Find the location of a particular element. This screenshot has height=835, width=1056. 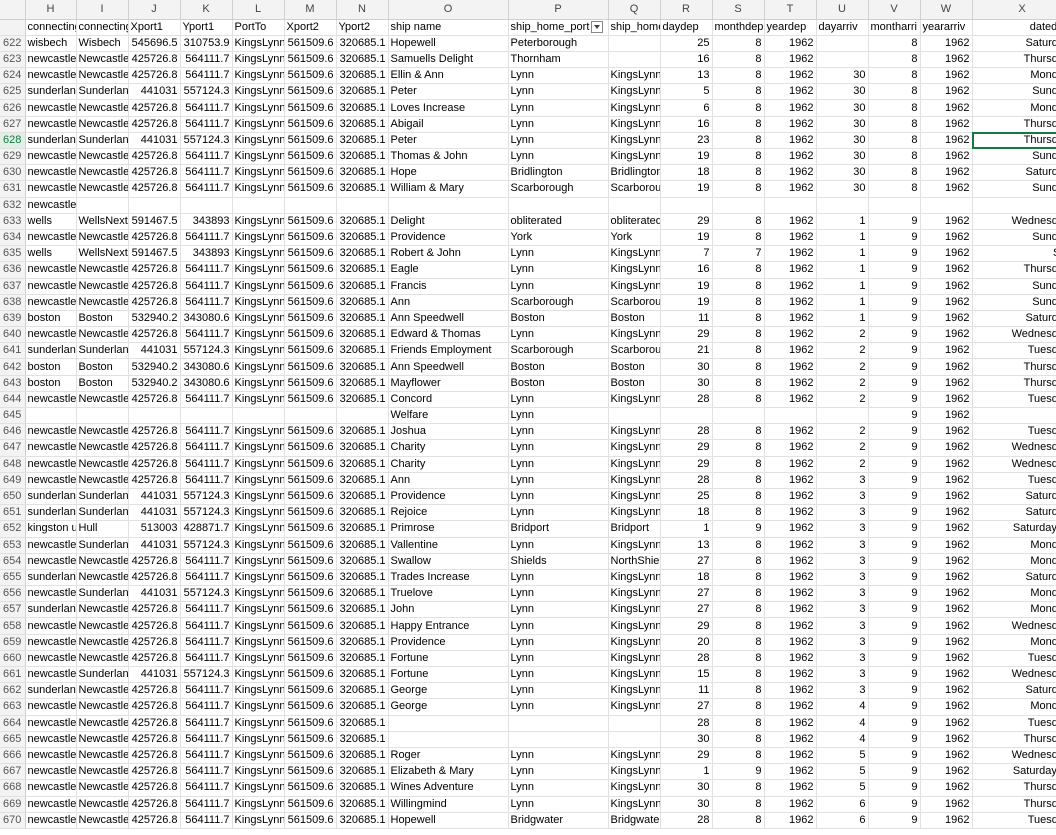

data-cell: Peter is located at coordinates (448, 92).